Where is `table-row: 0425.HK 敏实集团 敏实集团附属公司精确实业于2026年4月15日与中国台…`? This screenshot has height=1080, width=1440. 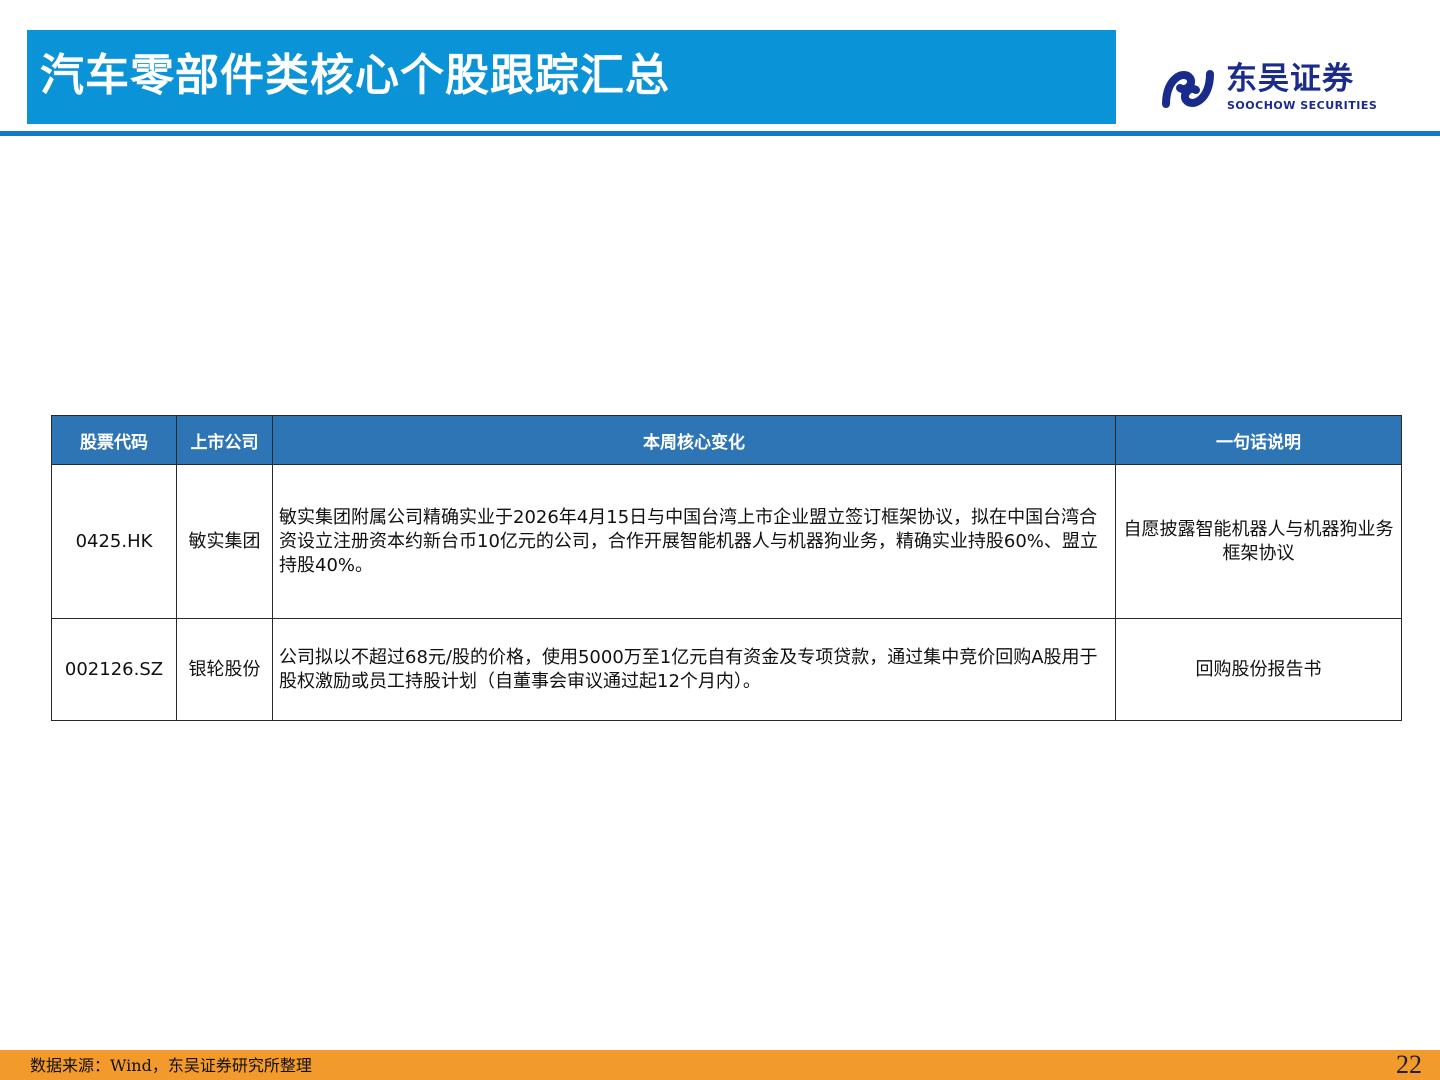
table-row: 0425.HK 敏实集团 敏实集团附属公司精确实业于2026年4月15日与中国台… is located at coordinates (726, 541).